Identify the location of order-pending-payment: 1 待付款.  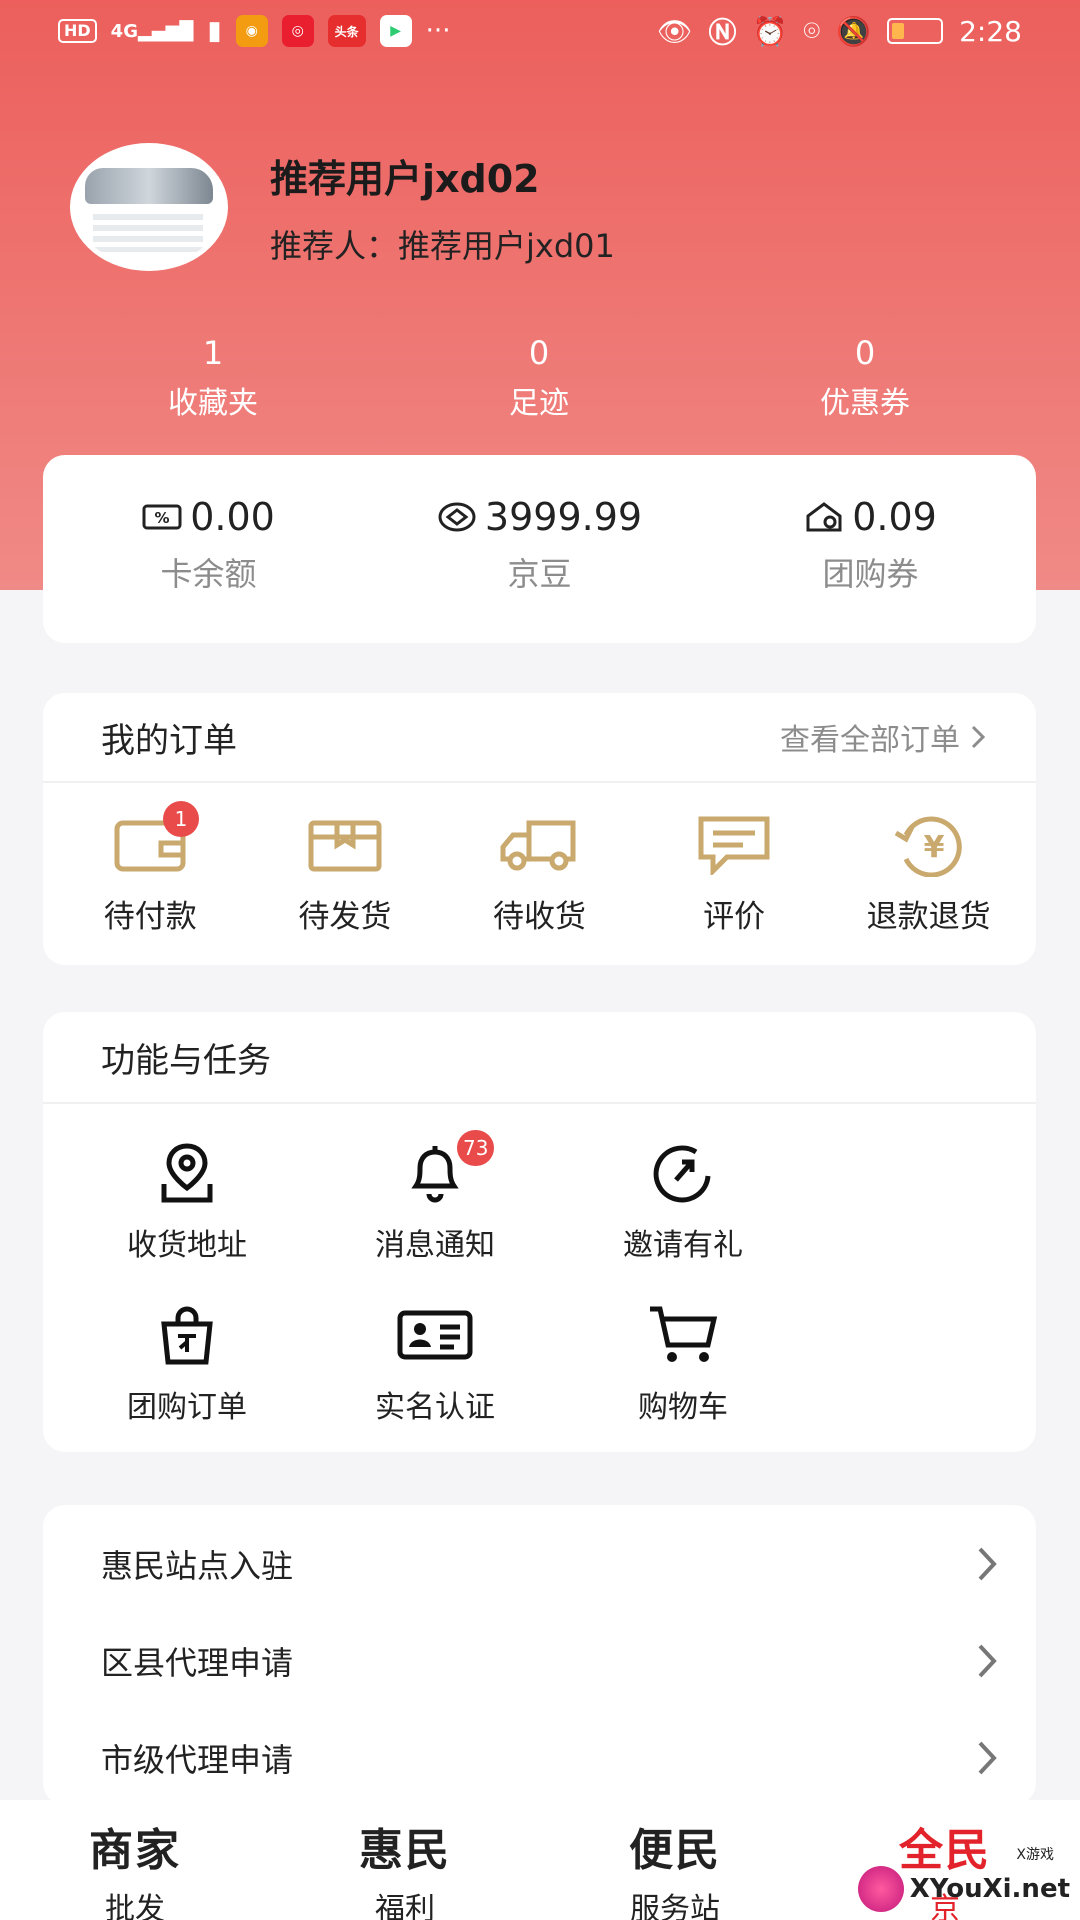
(150, 868).